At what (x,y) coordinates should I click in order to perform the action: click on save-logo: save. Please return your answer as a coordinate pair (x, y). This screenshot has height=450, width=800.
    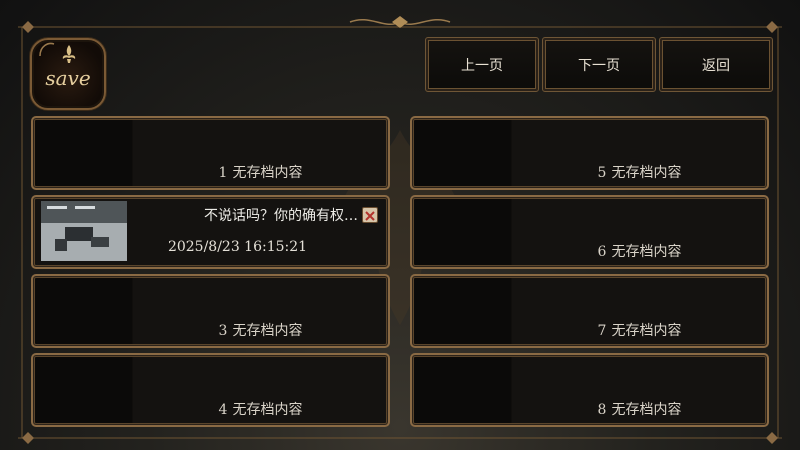
    Looking at the image, I should click on (68, 74).